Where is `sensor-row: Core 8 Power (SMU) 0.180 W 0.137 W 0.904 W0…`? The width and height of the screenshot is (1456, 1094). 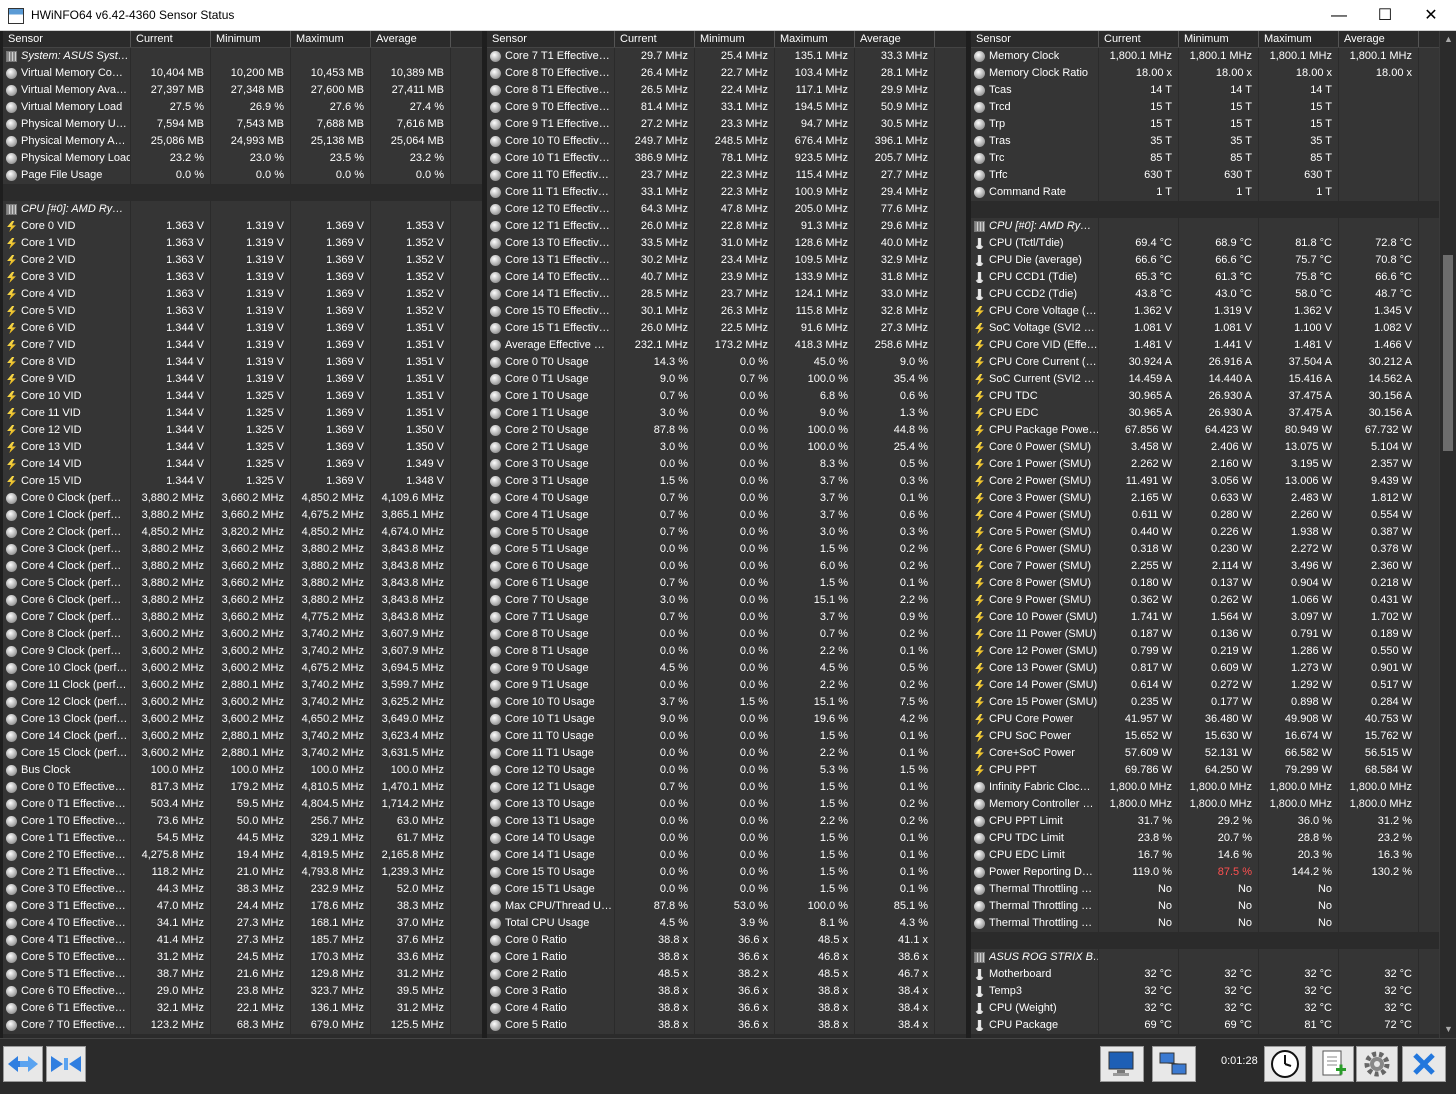 sensor-row: Core 8 Power (SMU) 0.180 W 0.137 W 0.904 W0… is located at coordinates (1213, 583).